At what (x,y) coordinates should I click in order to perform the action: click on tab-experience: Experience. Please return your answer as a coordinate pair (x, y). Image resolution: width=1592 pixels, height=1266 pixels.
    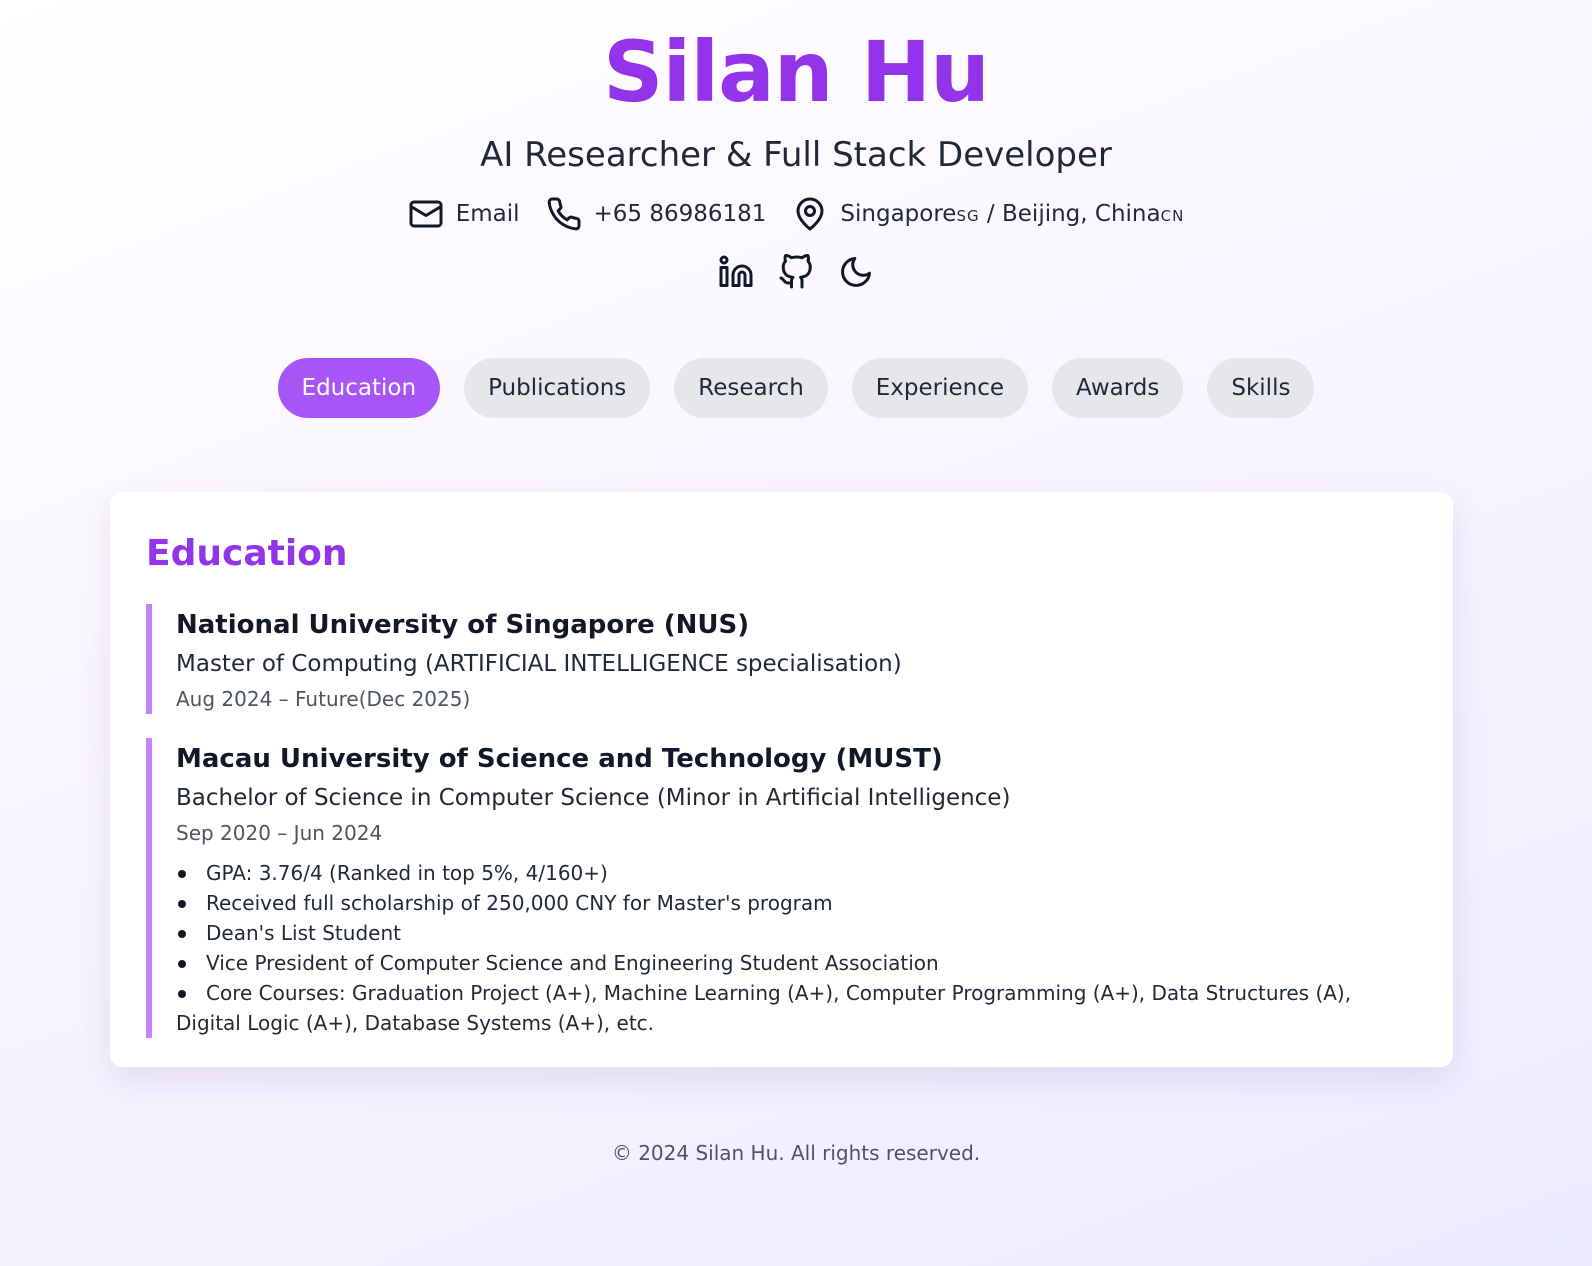
    Looking at the image, I should click on (940, 388).